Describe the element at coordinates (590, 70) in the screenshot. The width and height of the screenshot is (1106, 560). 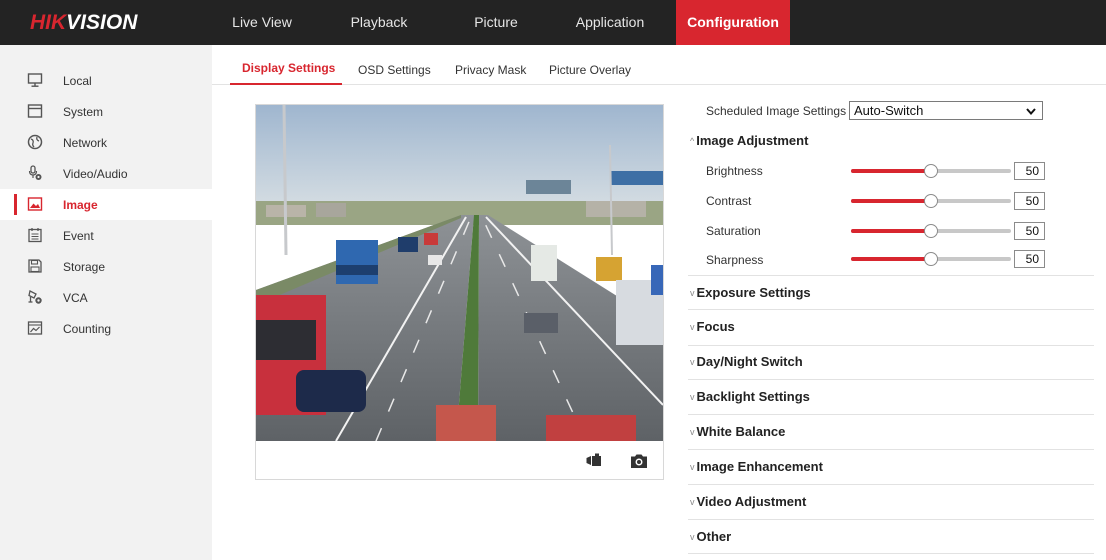
I see `tab-picture-overlay: Picture Overlay` at that location.